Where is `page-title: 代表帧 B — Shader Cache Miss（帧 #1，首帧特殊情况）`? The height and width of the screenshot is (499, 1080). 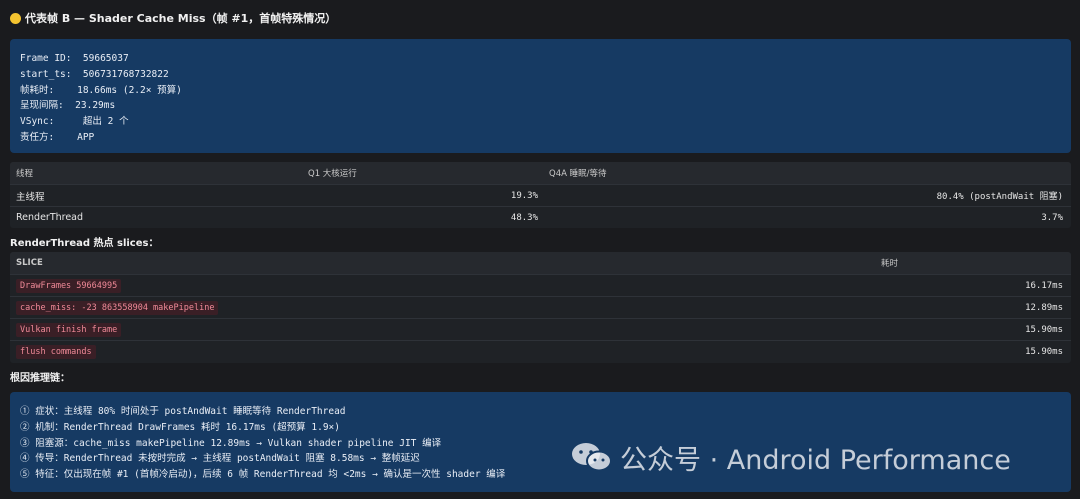
page-title: 代表帧 B — Shader Cache Miss（帧 #1，首帧特殊情况） is located at coordinates (181, 18).